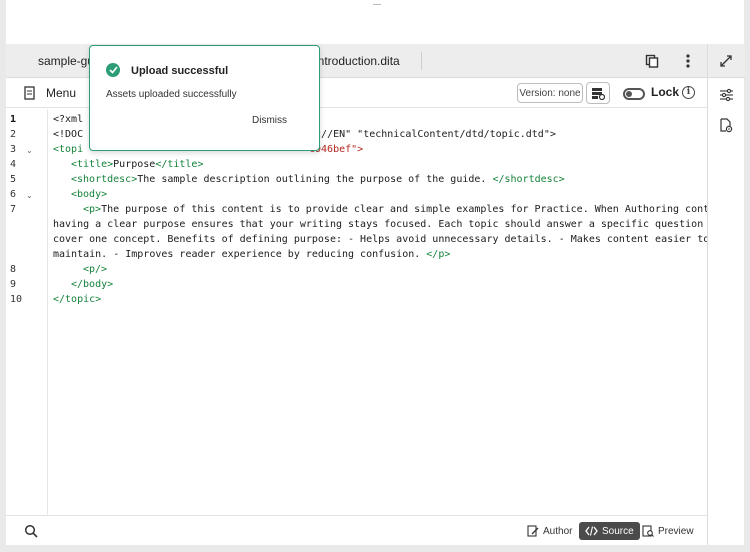  Describe the element at coordinates (31, 531) in the screenshot. I see `search-icon` at that location.